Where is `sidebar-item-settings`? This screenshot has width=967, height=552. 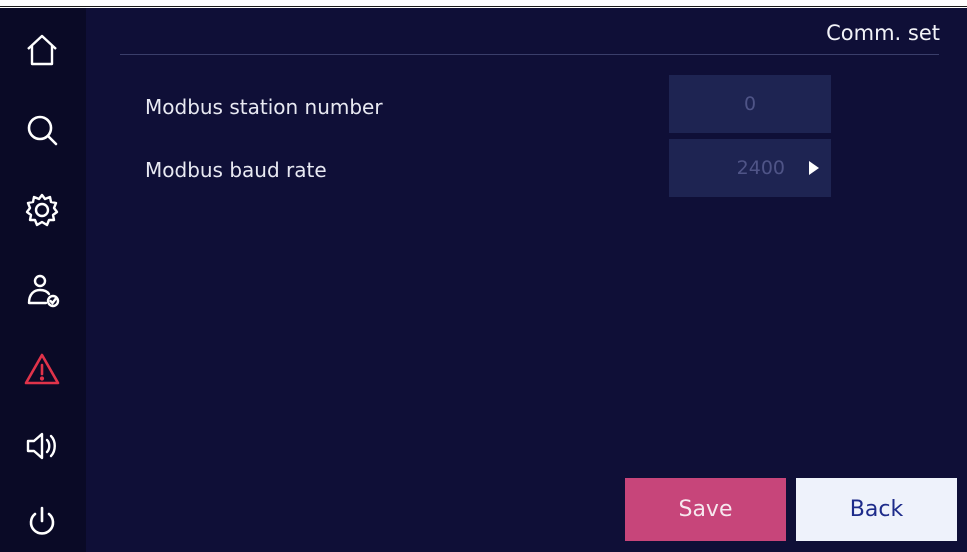 sidebar-item-settings is located at coordinates (42, 210).